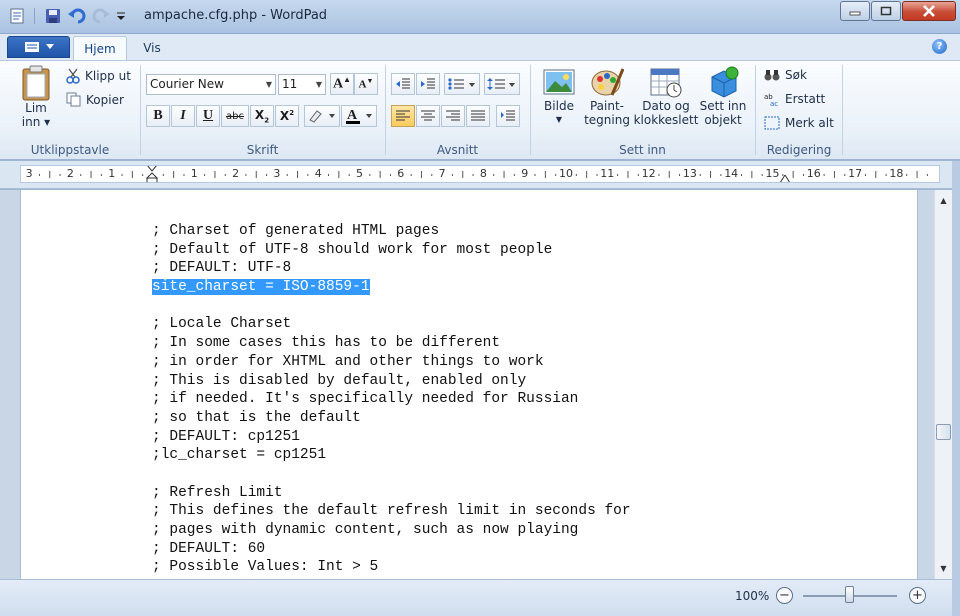 Image resolution: width=960 pixels, height=616 pixels. I want to click on decrease-indent-button, so click(403, 84).